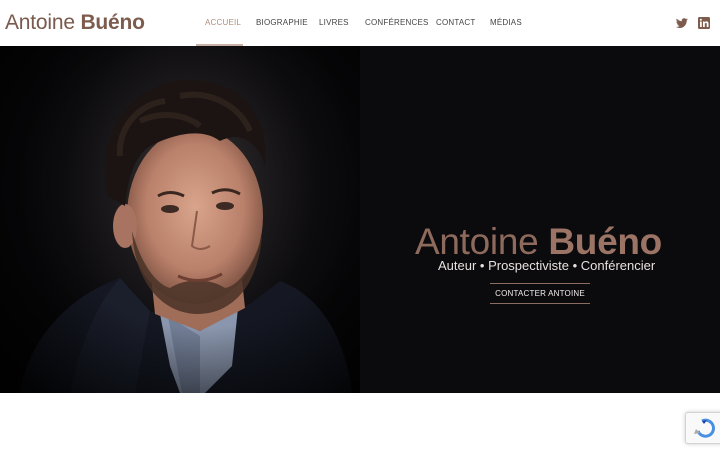  Describe the element at coordinates (477, 241) in the screenshot. I see `hero-first-name: Antoine` at that location.